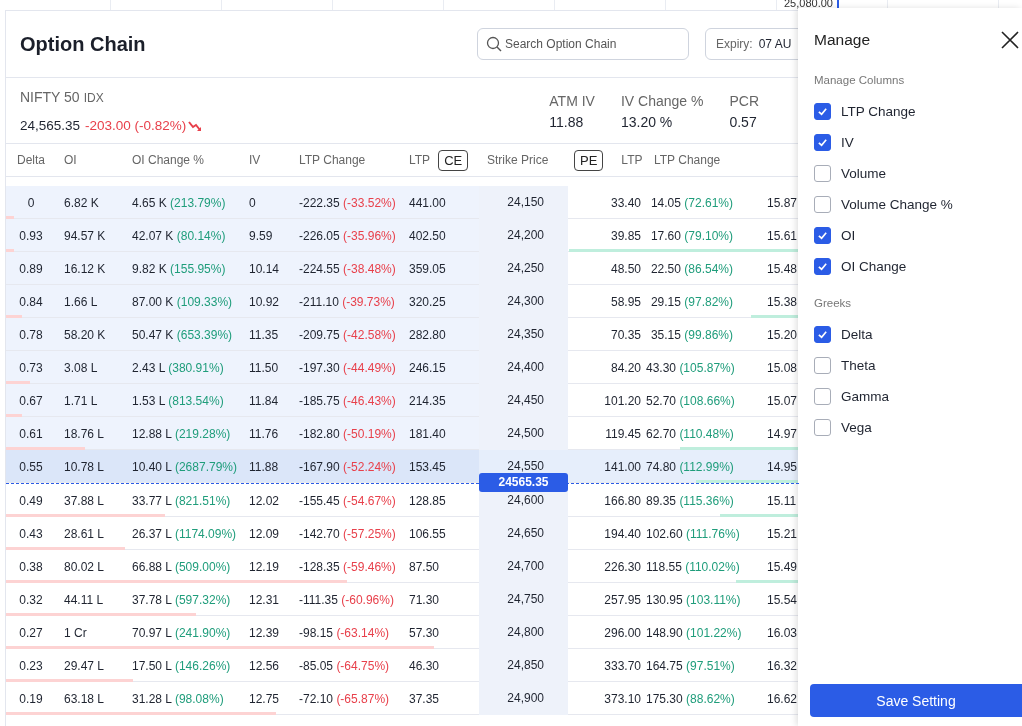 This screenshot has width=1022, height=726. Describe the element at coordinates (782, 500) in the screenshot. I see `table-cell-text: 15.11` at that location.